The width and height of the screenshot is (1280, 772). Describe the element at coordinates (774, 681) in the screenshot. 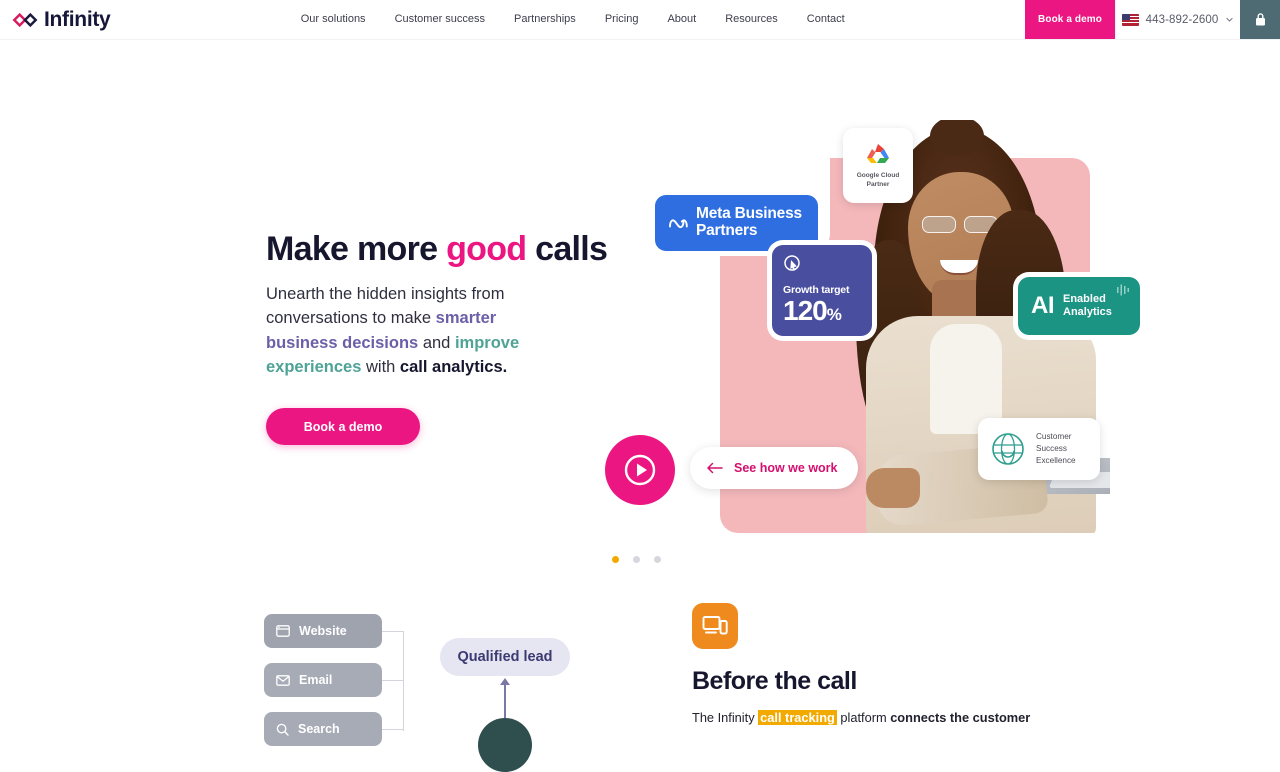

I see `before-the-call-title: Before the call` at that location.